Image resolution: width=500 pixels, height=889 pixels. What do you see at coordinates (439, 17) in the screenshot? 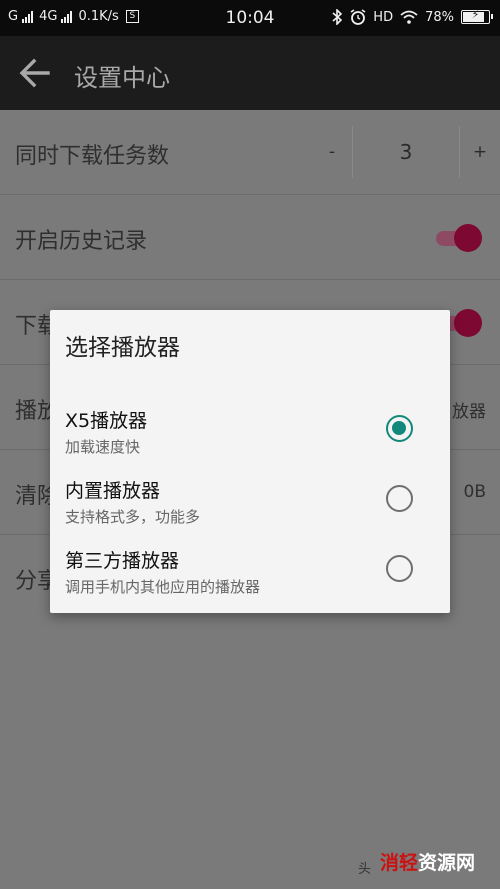
I see `battery-percent: 78%` at bounding box center [439, 17].